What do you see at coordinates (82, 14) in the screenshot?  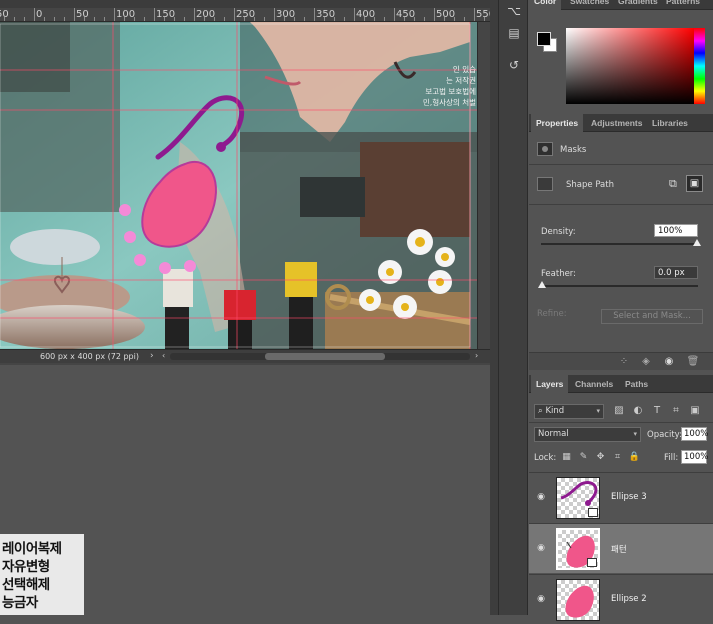 I see `ruler-label: 50` at bounding box center [82, 14].